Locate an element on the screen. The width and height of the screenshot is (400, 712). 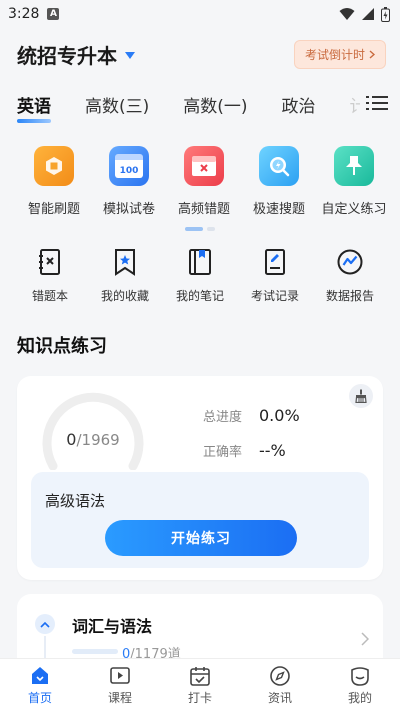
progress-label: 总进度 is located at coordinates (223, 417).